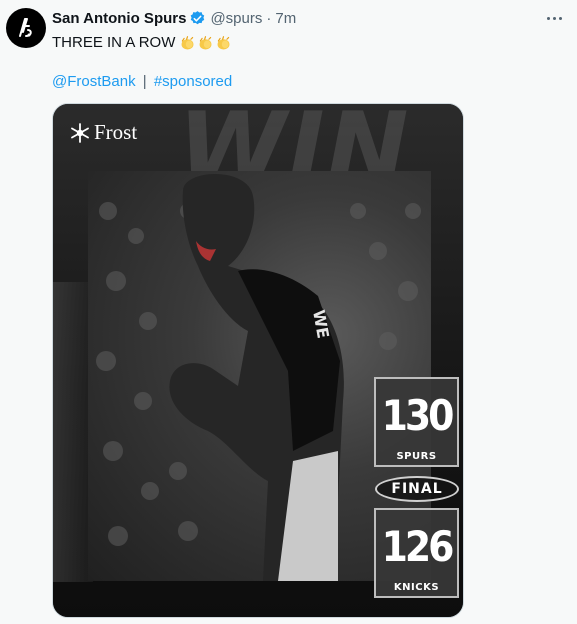 The width and height of the screenshot is (577, 624). What do you see at coordinates (205, 43) in the screenshot?
I see `clapping-hands-emoji` at bounding box center [205, 43].